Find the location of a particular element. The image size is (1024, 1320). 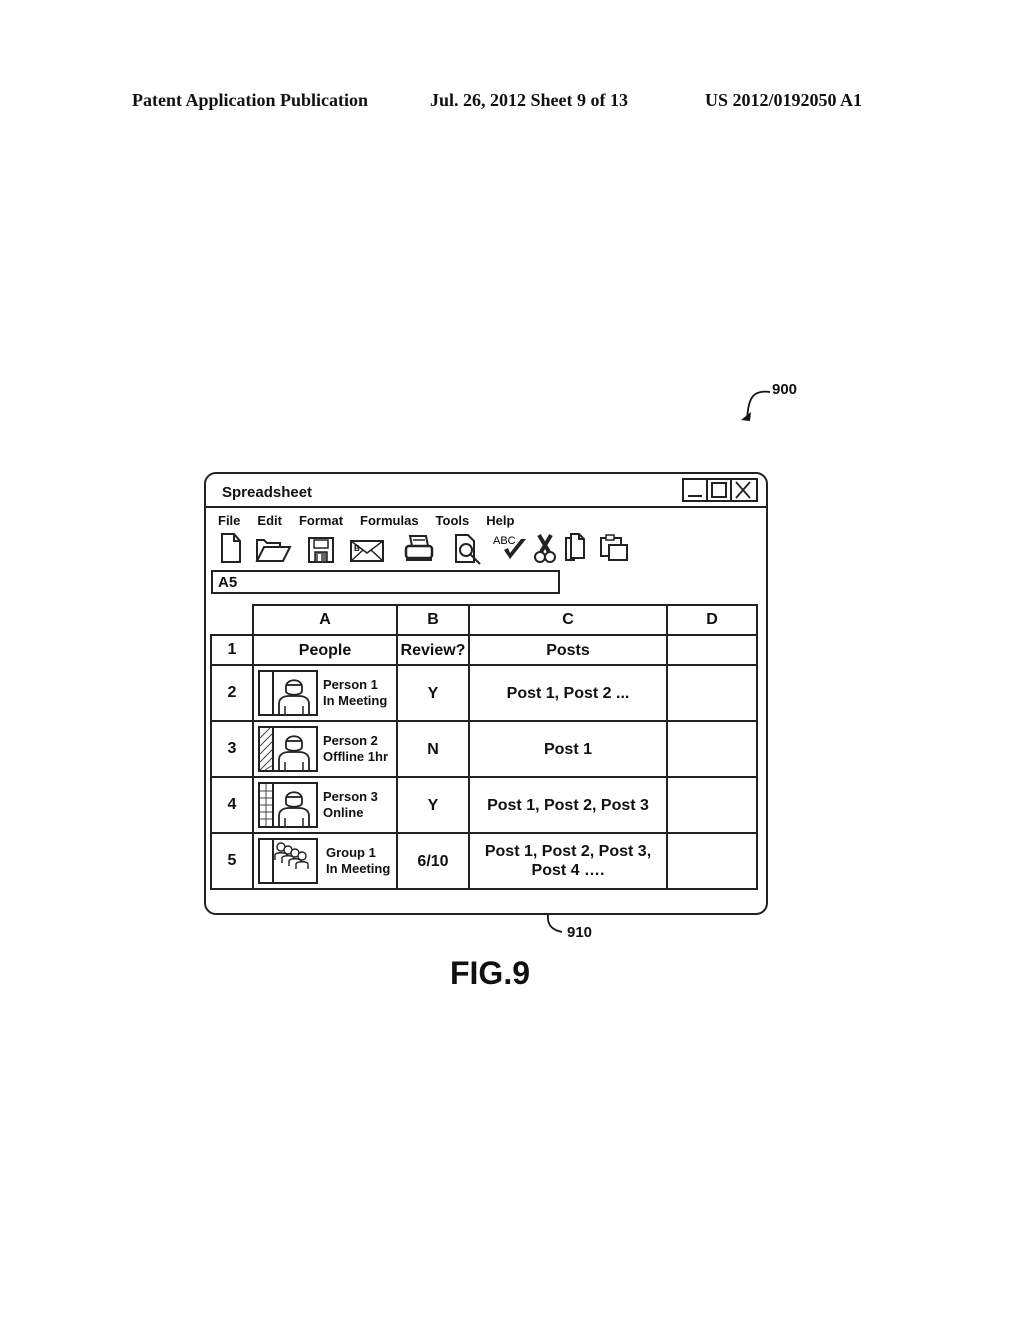

print-button is located at coordinates (420, 549).